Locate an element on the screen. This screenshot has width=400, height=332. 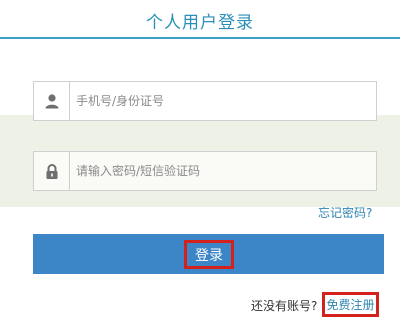
title-divider is located at coordinates (200, 38).